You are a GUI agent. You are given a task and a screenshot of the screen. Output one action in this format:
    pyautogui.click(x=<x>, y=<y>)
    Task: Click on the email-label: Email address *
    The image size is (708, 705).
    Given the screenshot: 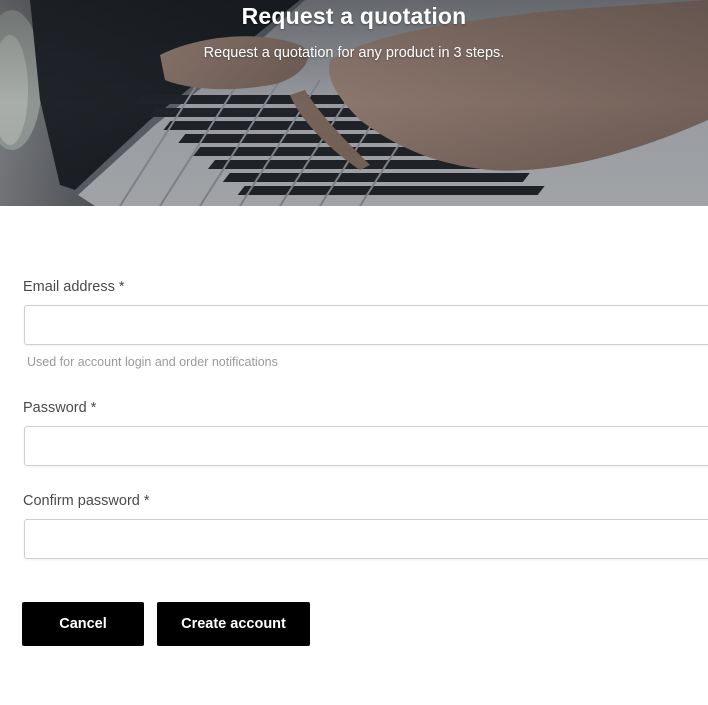 What is the action you would take?
    pyautogui.click(x=74, y=287)
    